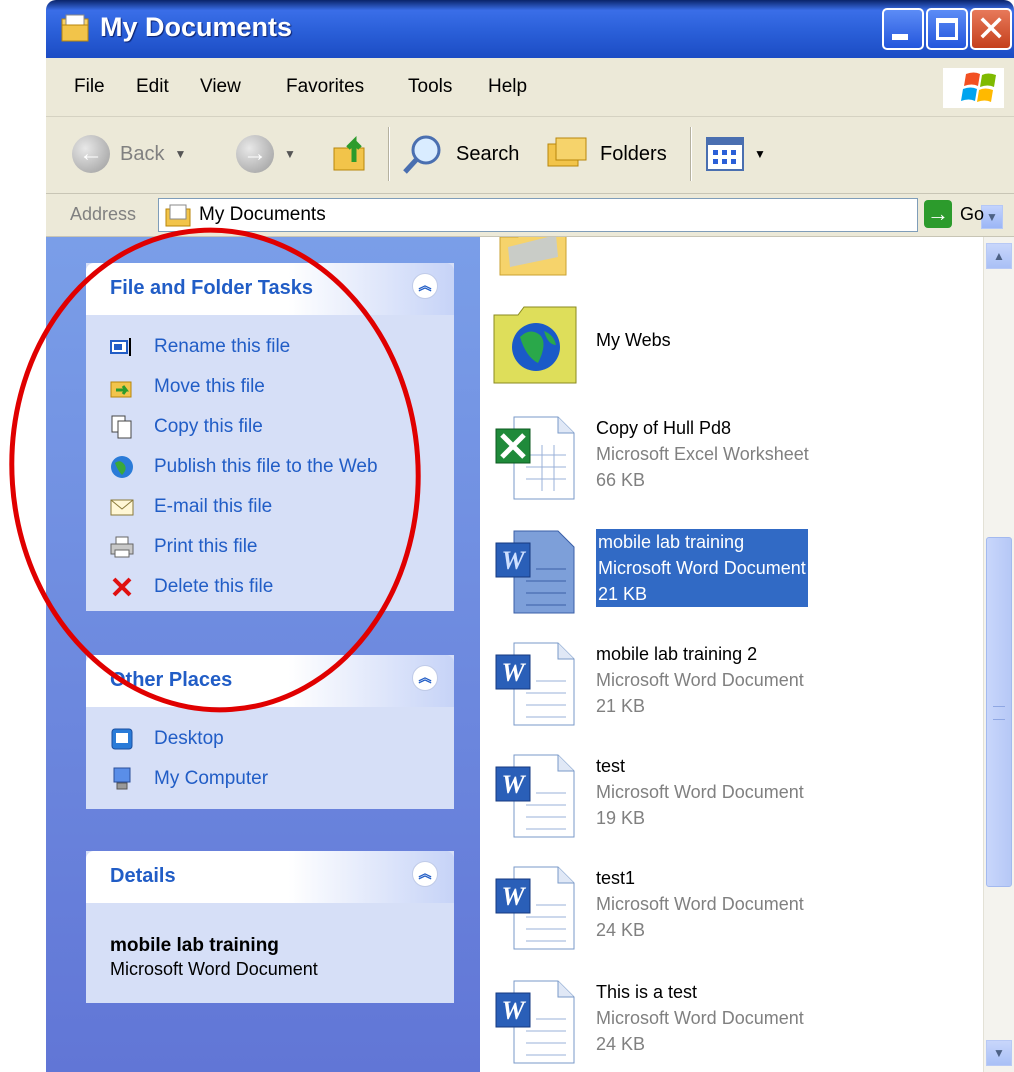 This screenshot has width=1014, height=1072. What do you see at coordinates (535, 345) in the screenshot?
I see `web-folder-icon` at bounding box center [535, 345].